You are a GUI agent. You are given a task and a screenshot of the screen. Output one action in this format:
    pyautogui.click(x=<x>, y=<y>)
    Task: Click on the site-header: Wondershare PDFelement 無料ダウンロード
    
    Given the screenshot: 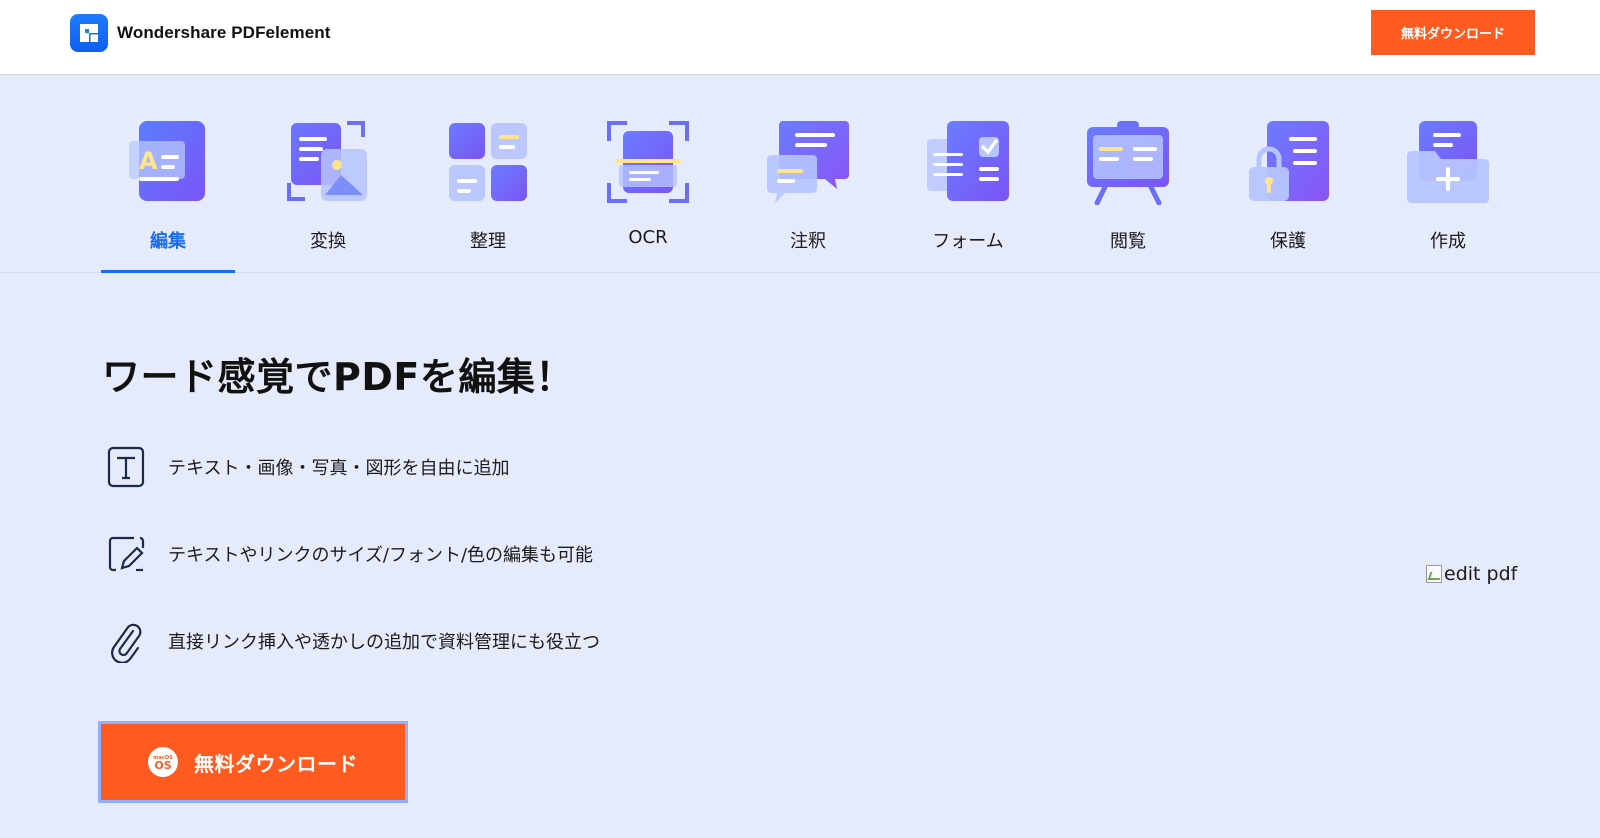 What is the action you would take?
    pyautogui.click(x=800, y=37)
    